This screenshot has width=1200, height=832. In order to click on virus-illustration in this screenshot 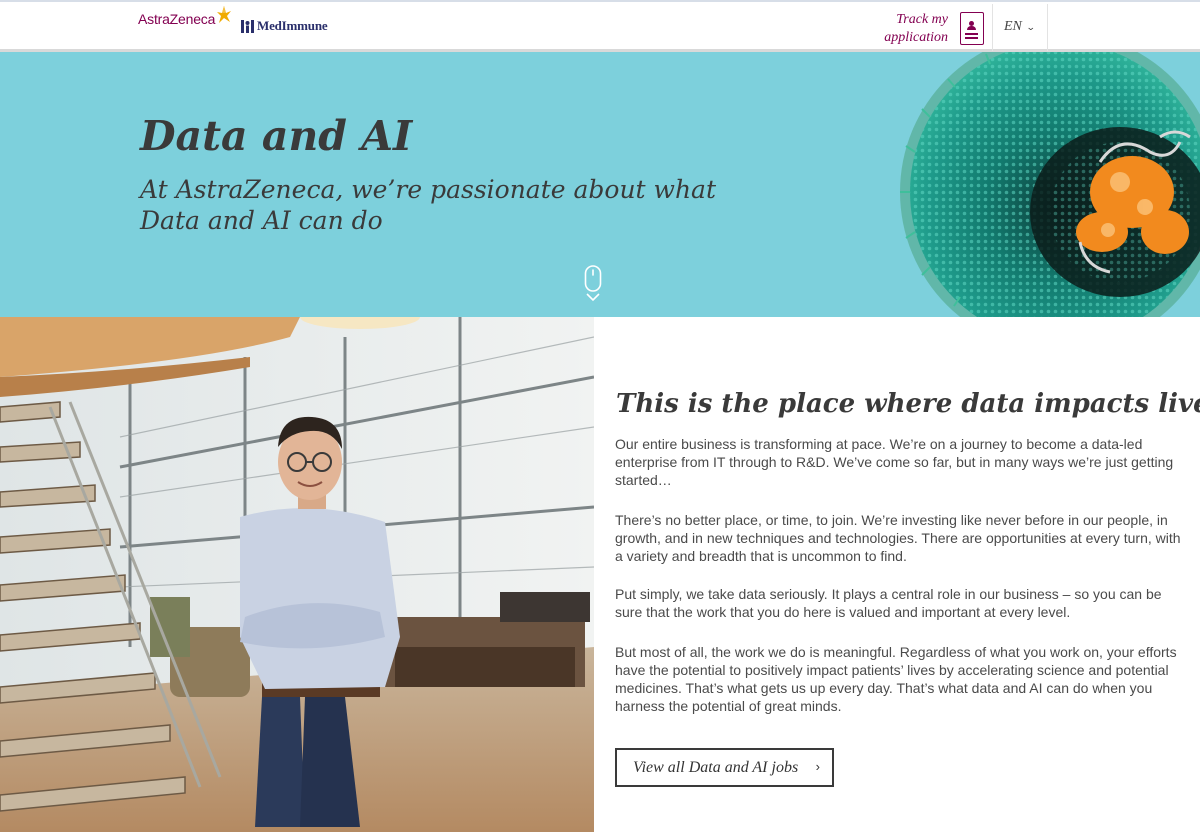, I will do `click(1050, 184)`.